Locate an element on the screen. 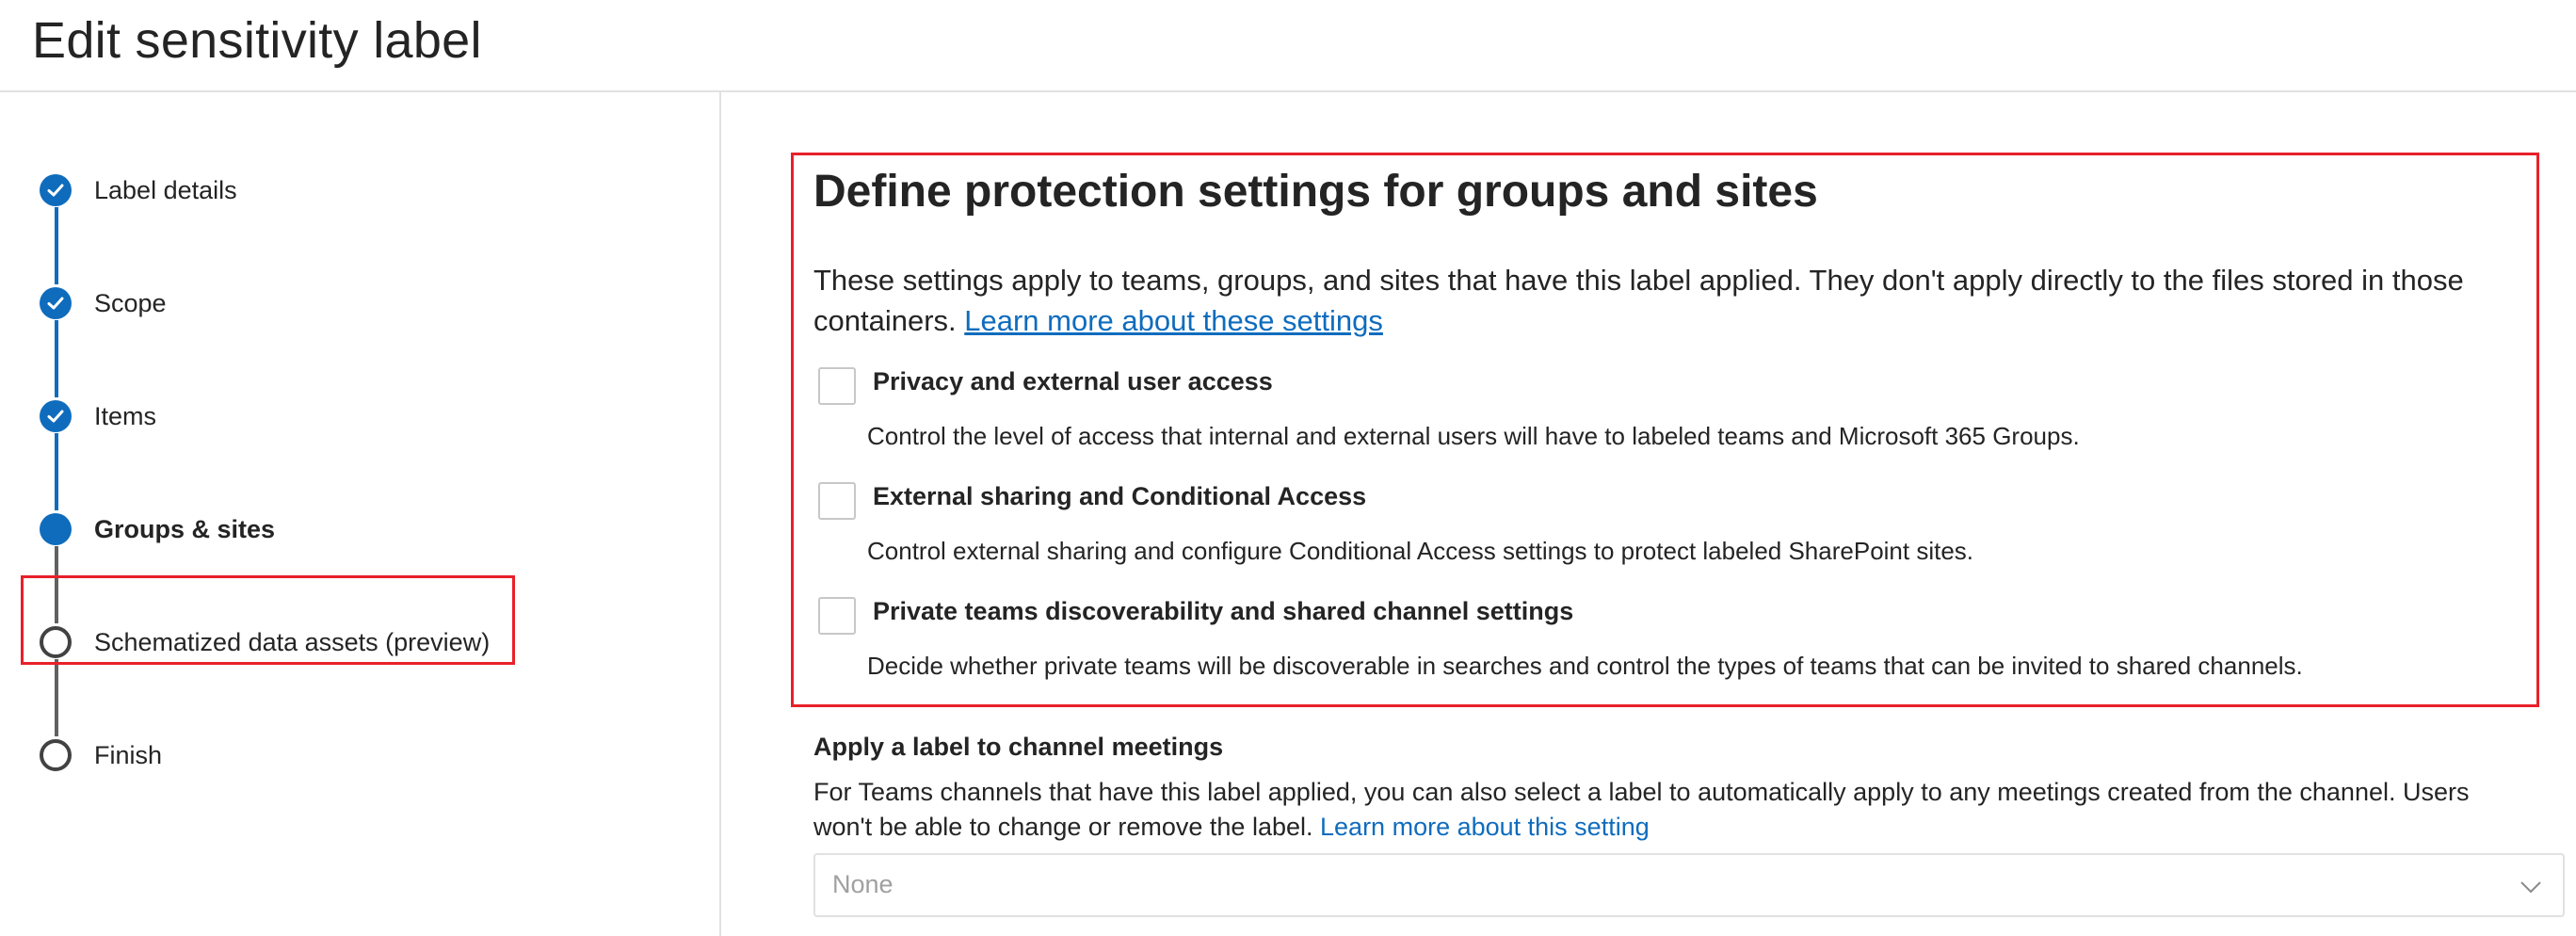 Image resolution: width=2576 pixels, height=936 pixels. chevron-down-icon is located at coordinates (2530, 887).